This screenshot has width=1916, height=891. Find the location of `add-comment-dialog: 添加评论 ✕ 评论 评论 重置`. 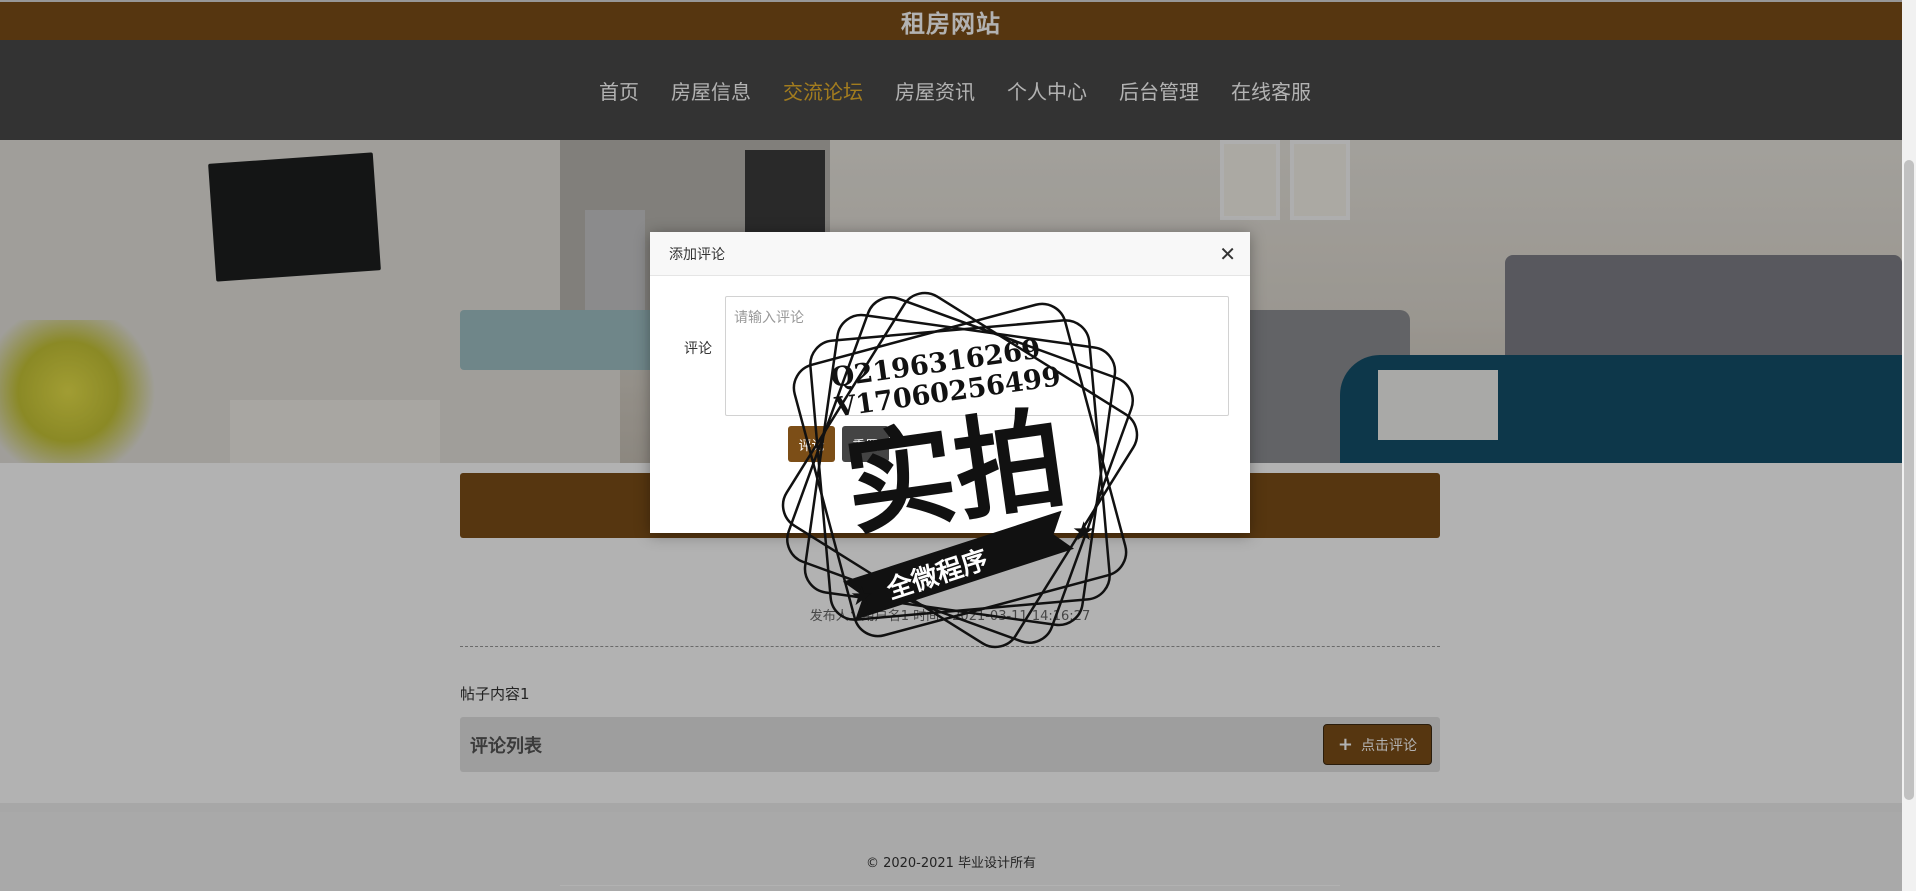

add-comment-dialog: 添加评论 ✕ 评论 评论 重置 is located at coordinates (950, 382).